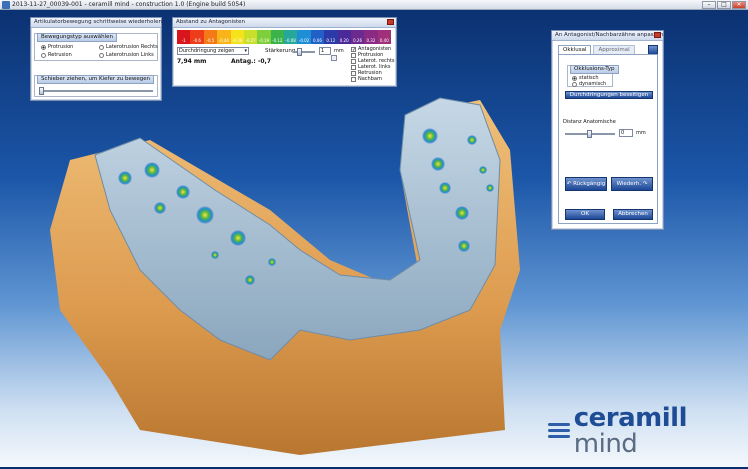  I want to click on scale-label: 0.32, so click(371, 40).